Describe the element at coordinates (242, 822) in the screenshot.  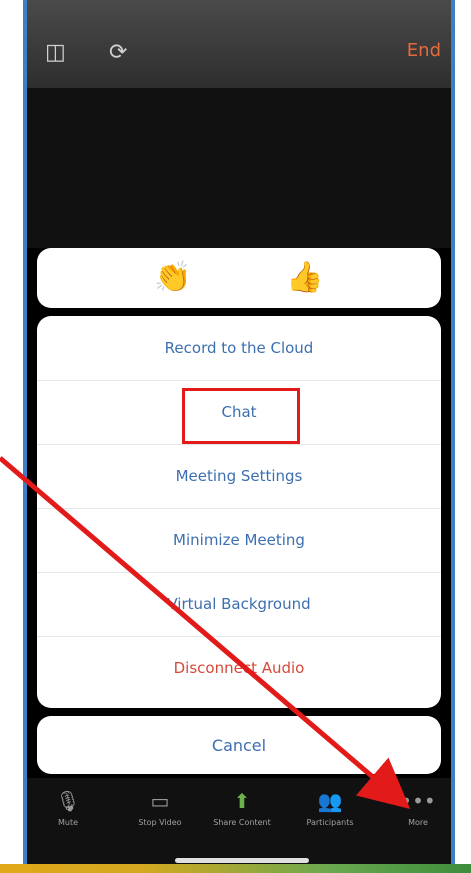
I see `share-content-label: Share Content` at that location.